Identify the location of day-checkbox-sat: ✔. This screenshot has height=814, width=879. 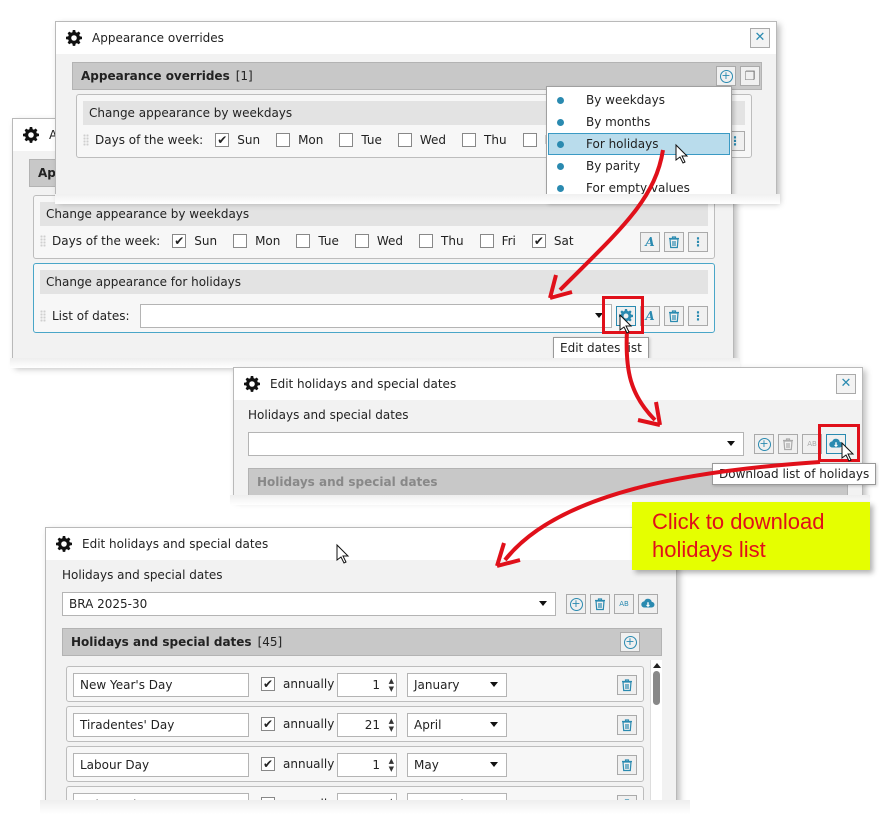
(538, 241).